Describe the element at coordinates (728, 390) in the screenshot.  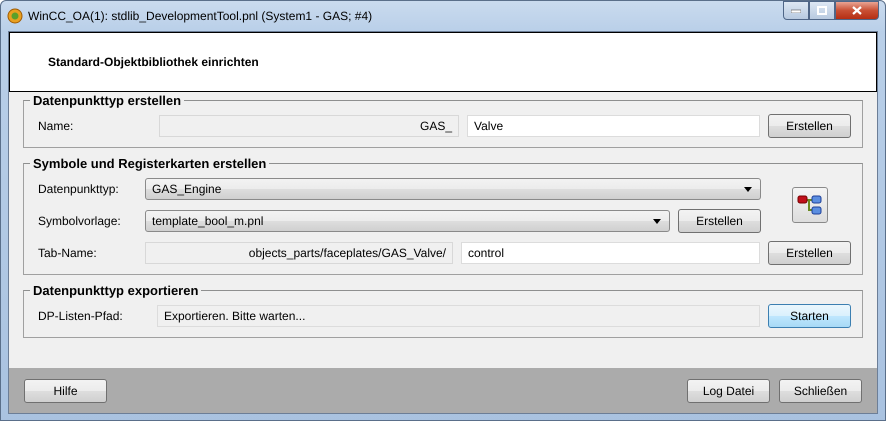
I see `footer-button: Log Datei` at that location.